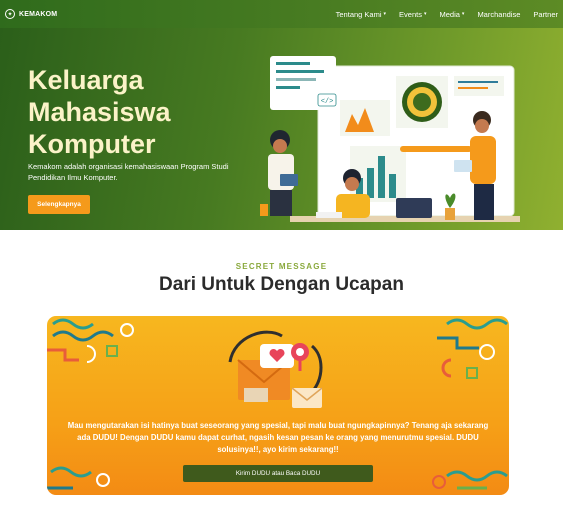  I want to click on menu-item-tentang-kami: Tentang Kami ▾, so click(361, 14).